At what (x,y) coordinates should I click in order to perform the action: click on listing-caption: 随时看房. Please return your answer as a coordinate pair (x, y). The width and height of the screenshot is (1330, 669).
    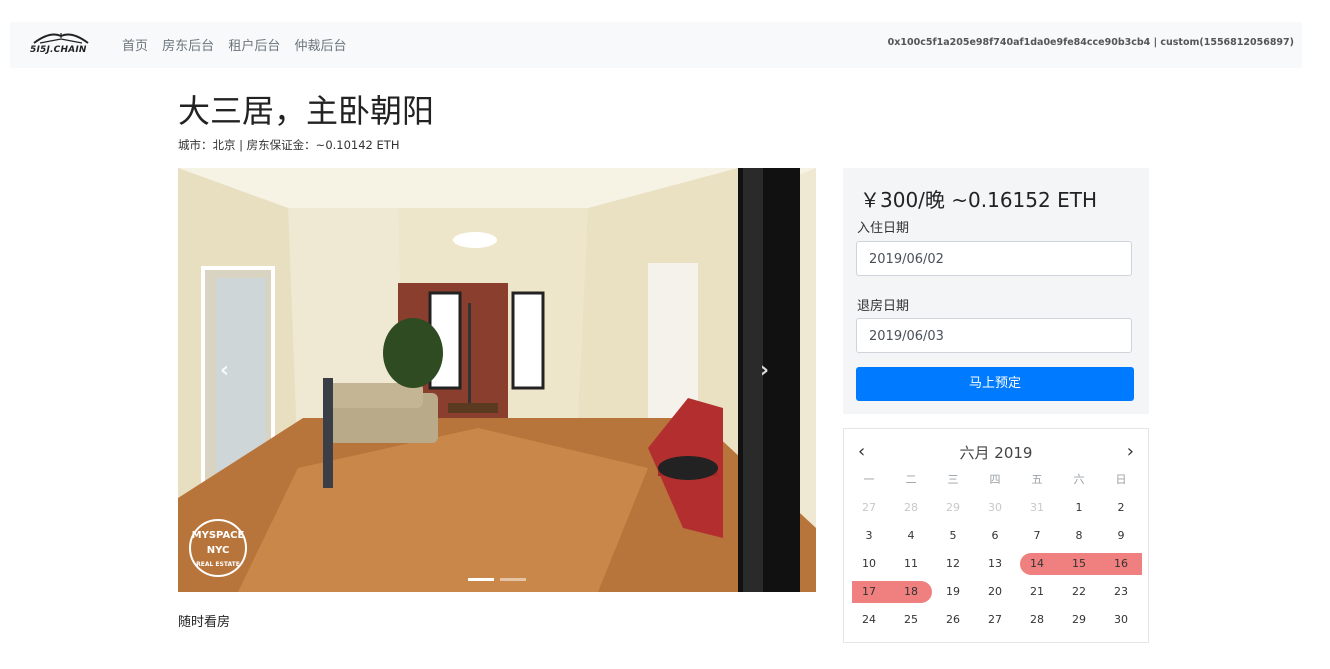
    Looking at the image, I should click on (204, 622).